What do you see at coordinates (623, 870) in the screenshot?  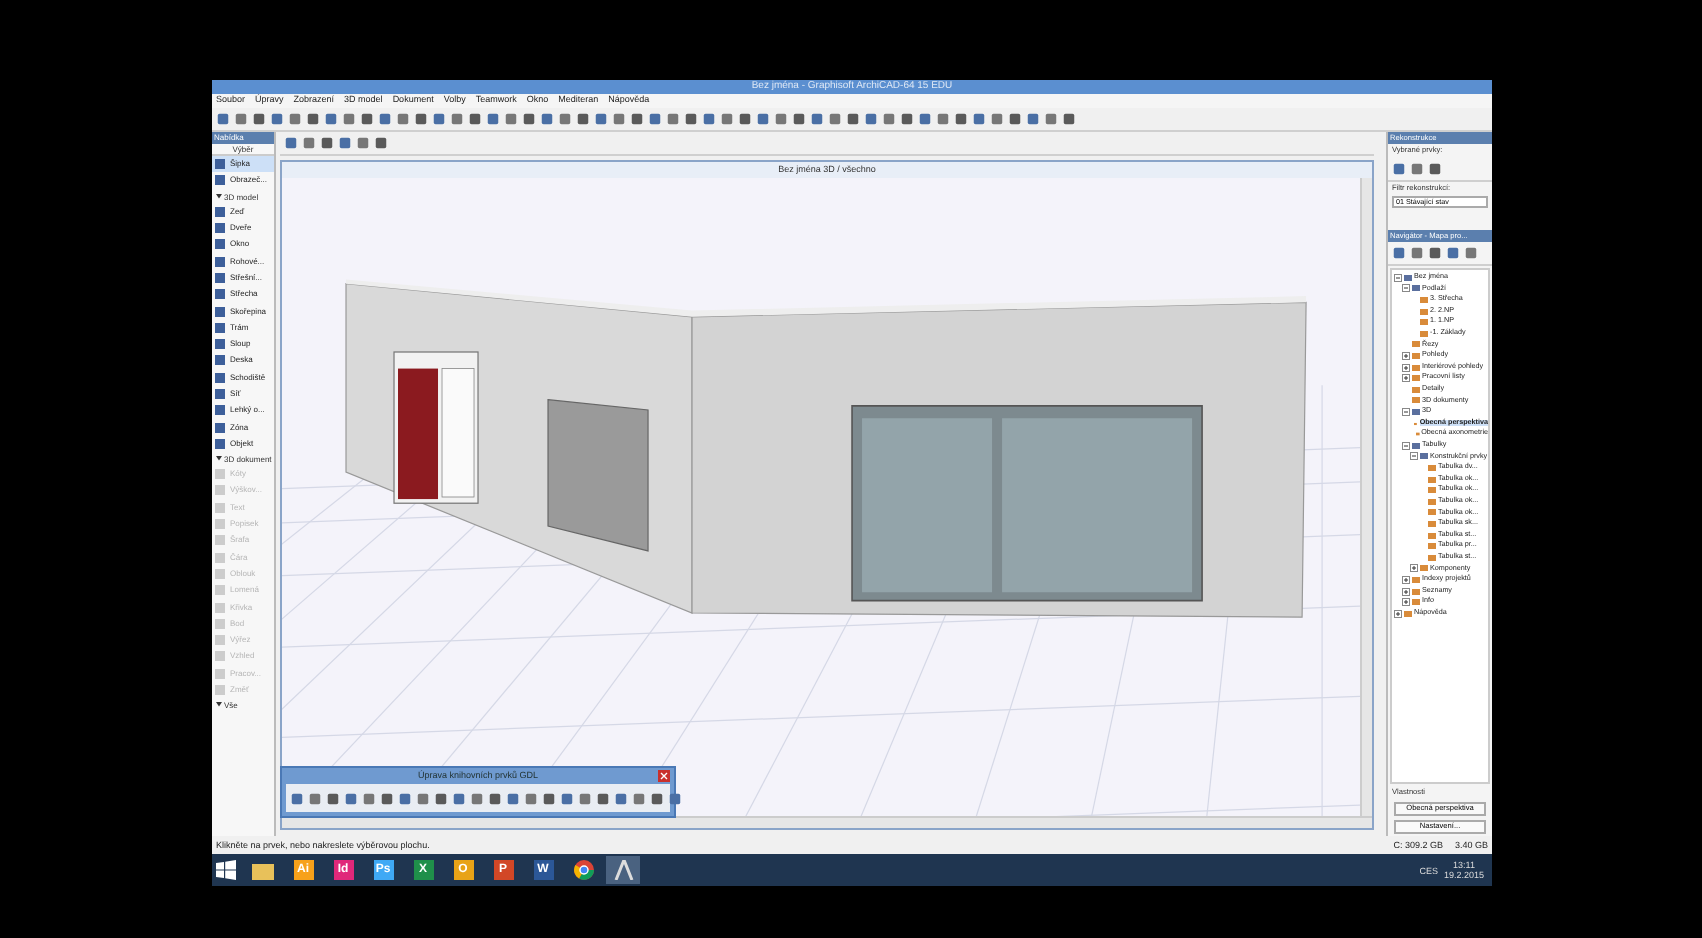 I see `app-icon` at bounding box center [623, 870].